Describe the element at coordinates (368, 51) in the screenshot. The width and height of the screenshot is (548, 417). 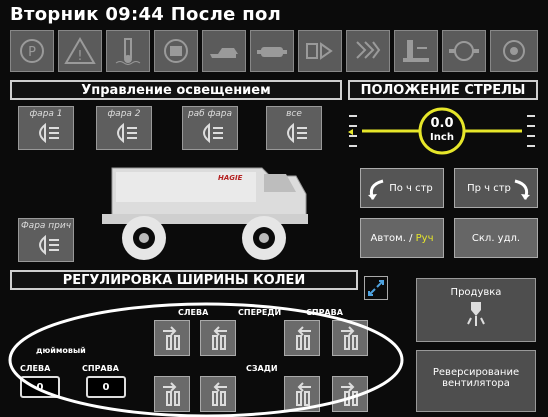
I see `filter-icon` at that location.